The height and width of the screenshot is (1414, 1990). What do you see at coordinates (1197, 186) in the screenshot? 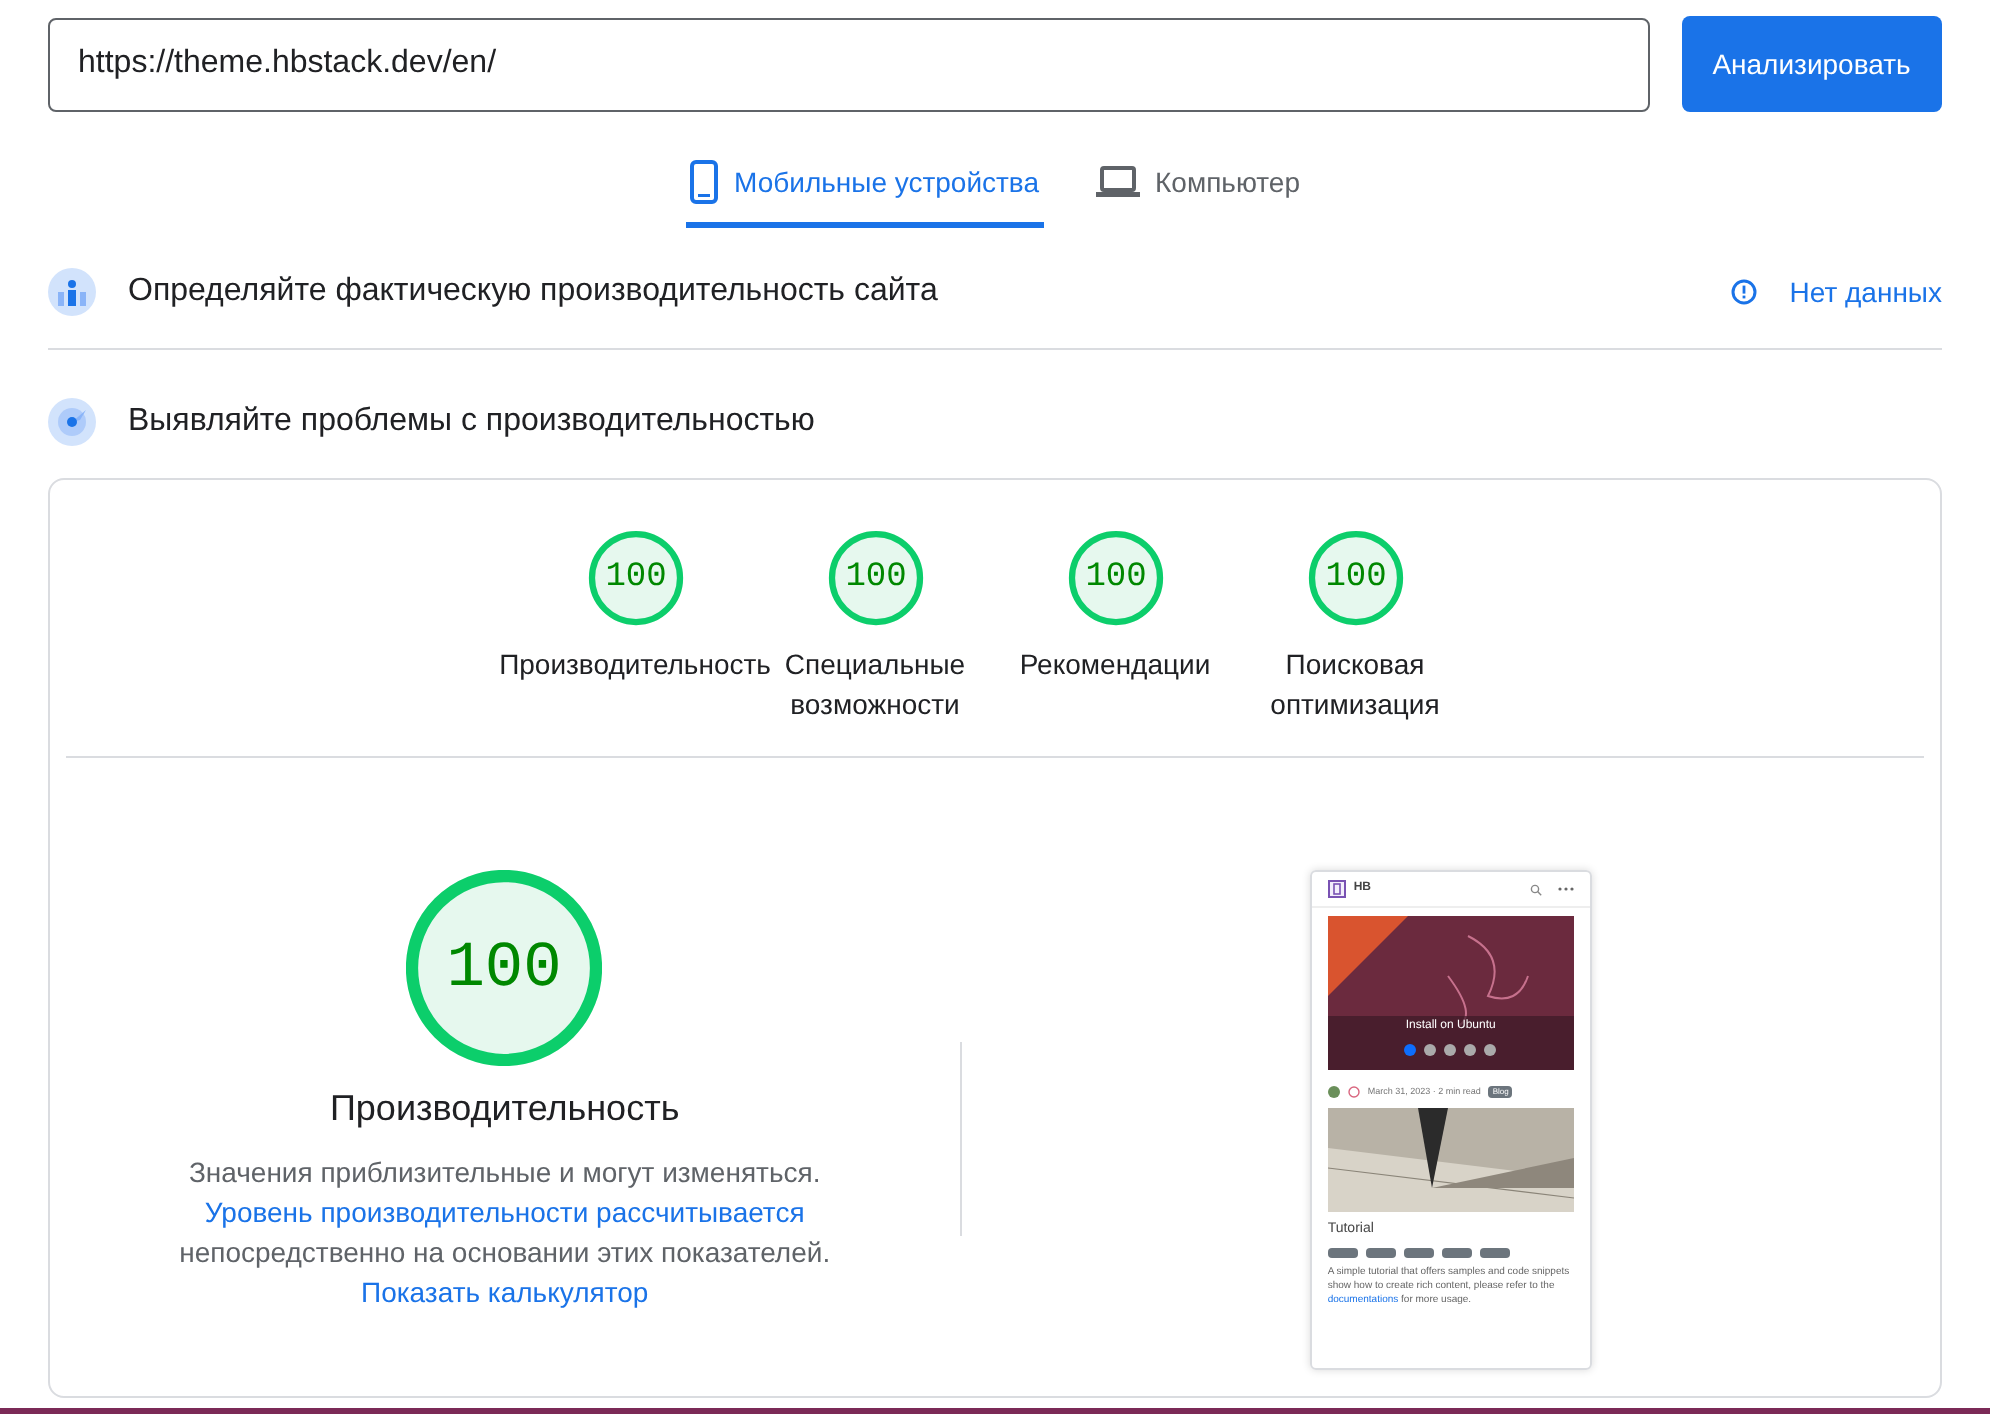
I see `device-tab: Компьютер` at bounding box center [1197, 186].